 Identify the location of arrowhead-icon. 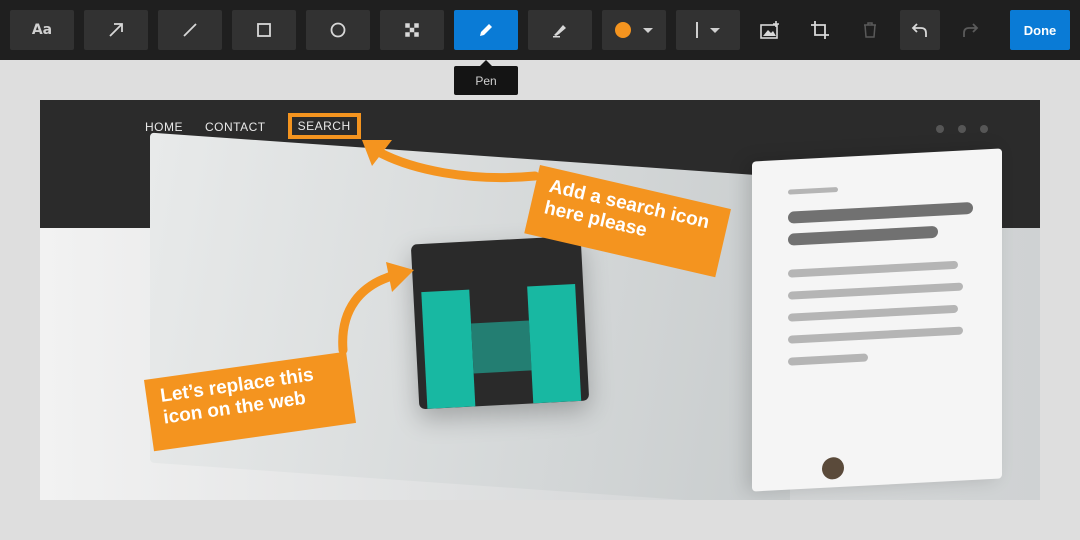
(400, 277).